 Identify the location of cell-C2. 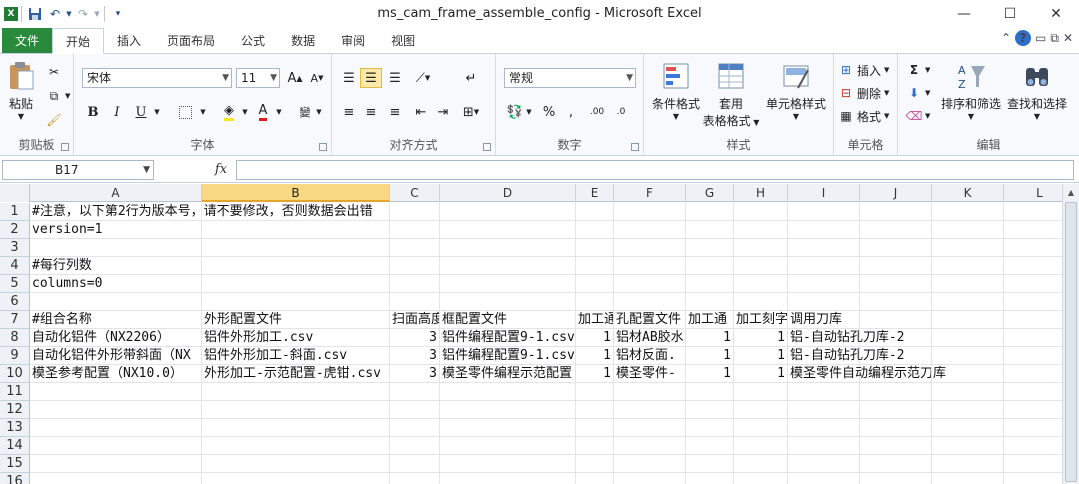
(415, 230).